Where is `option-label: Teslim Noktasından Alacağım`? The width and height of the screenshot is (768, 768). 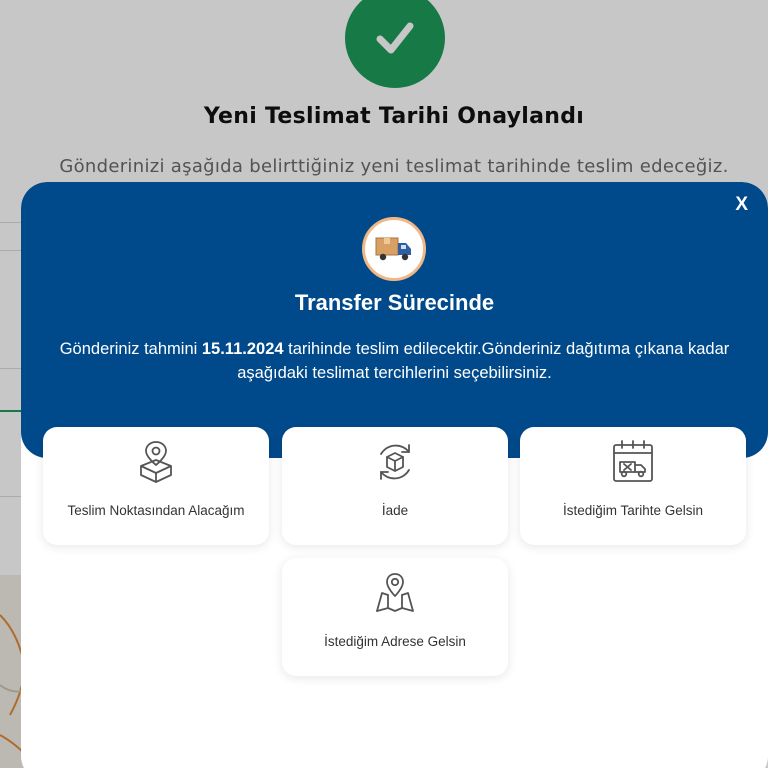 option-label: Teslim Noktasından Alacağım is located at coordinates (156, 510).